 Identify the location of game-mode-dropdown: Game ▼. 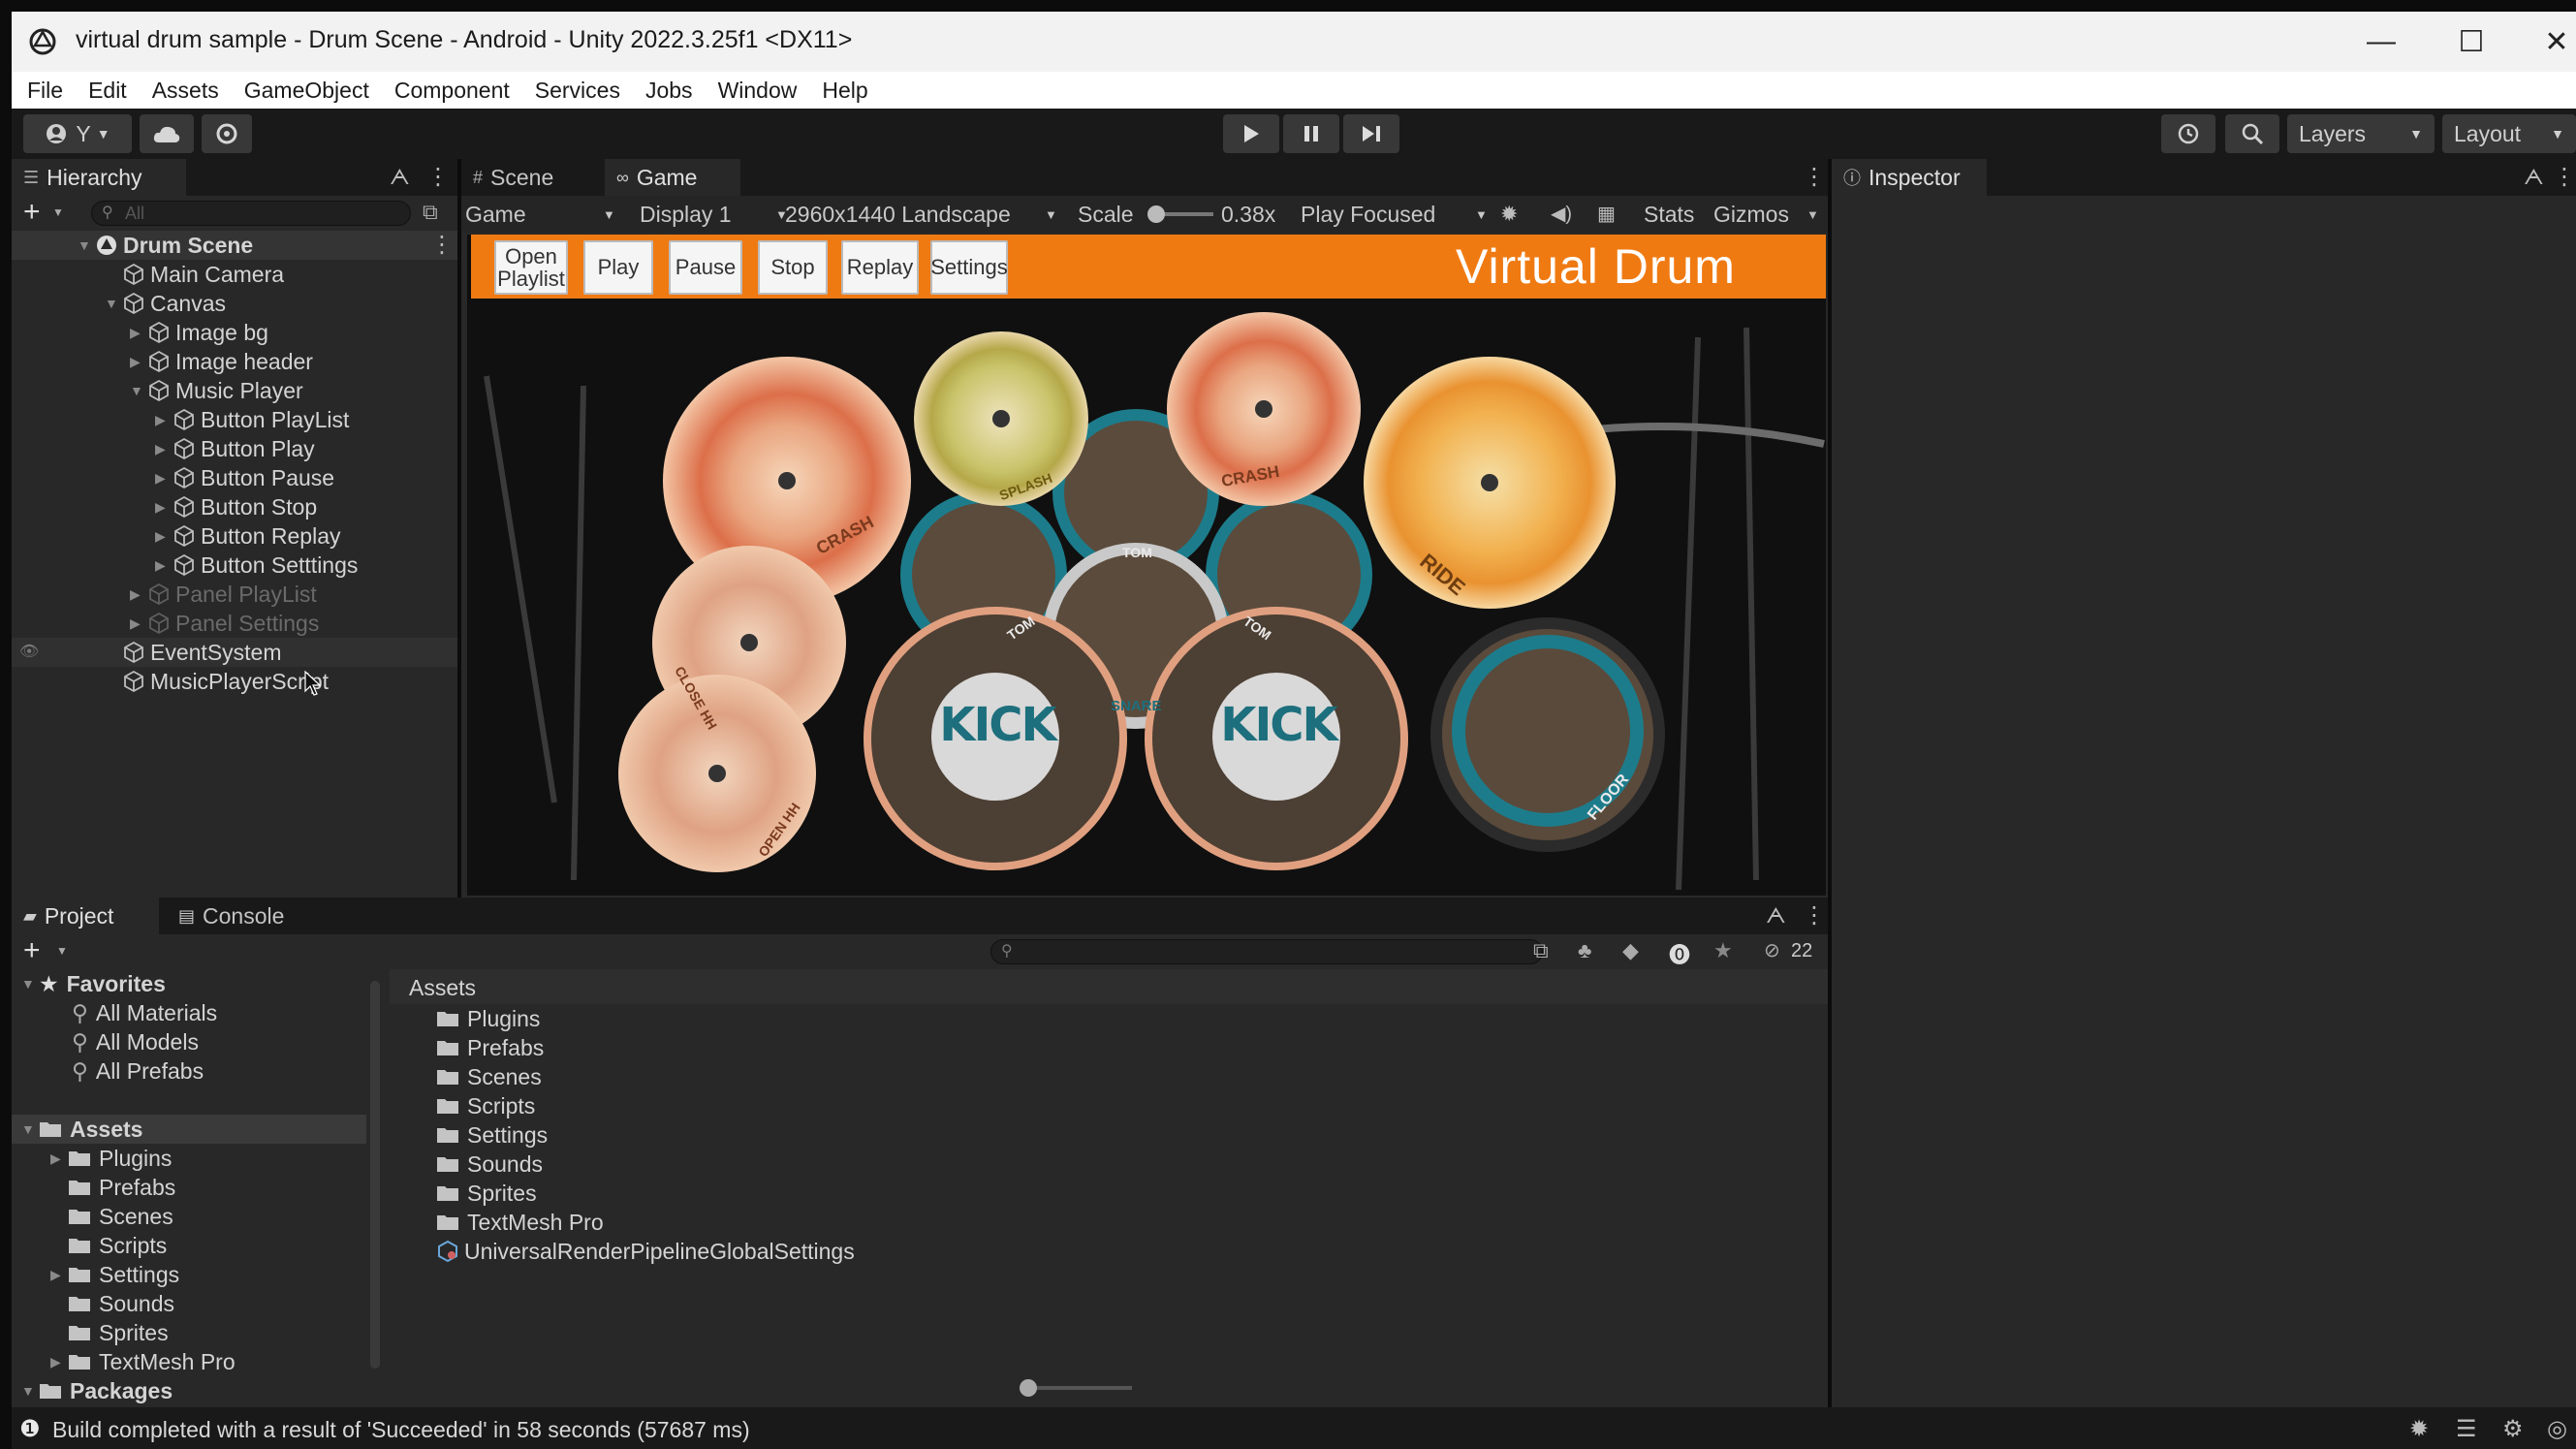
(542, 214).